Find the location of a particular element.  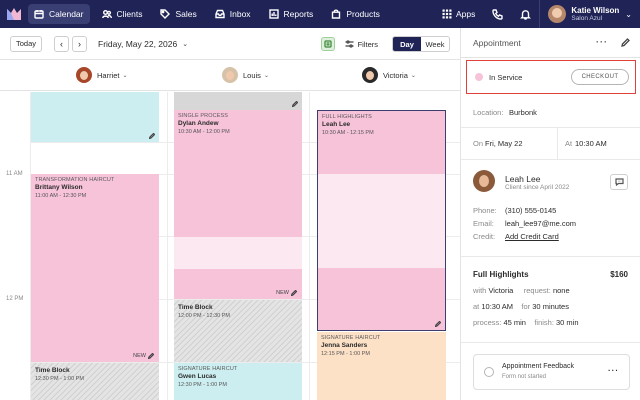

on-value: Fri, May 22 is located at coordinates (504, 143).